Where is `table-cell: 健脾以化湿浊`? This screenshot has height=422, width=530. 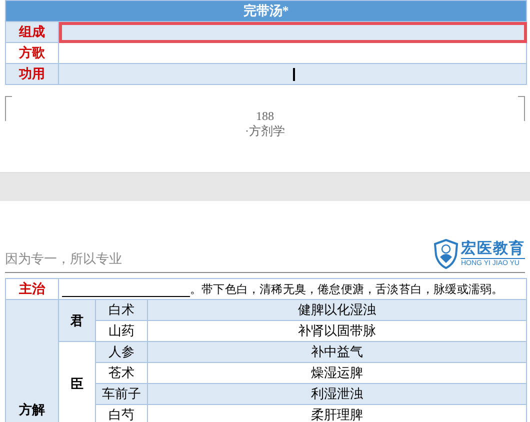
table-cell: 健脾以化湿浊 is located at coordinates (337, 310).